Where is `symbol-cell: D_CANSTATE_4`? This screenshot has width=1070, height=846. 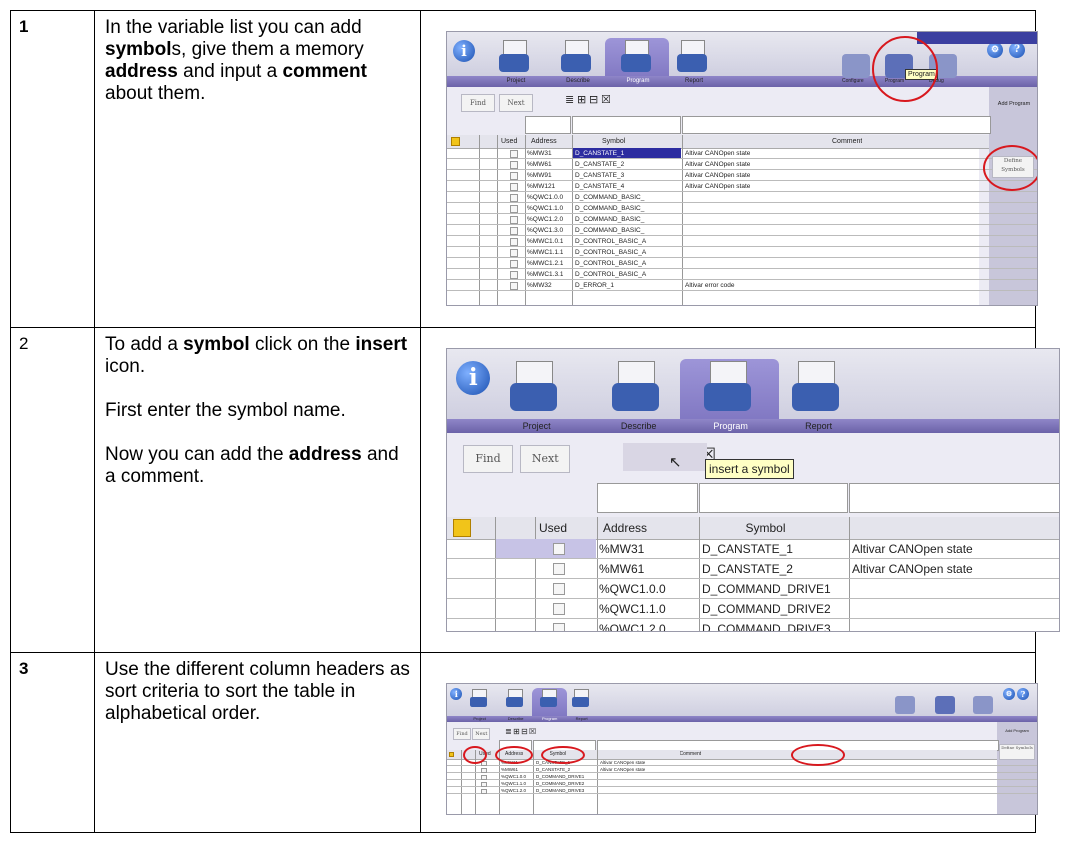 symbol-cell: D_CANSTATE_4 is located at coordinates (628, 186).